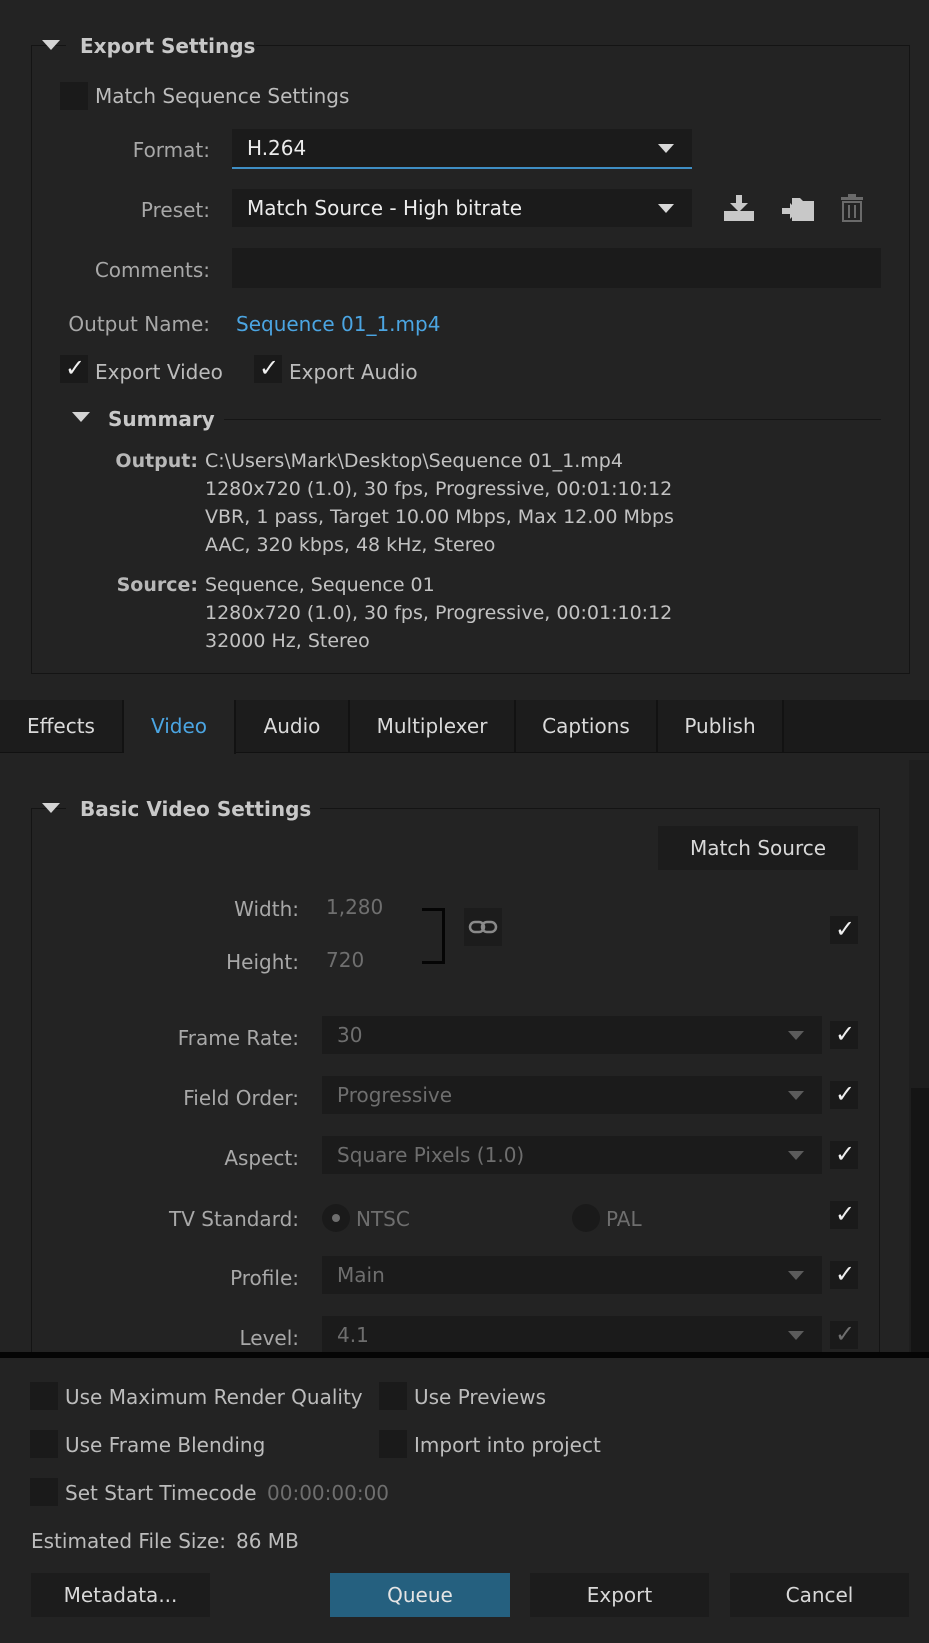 This screenshot has height=1643, width=929. I want to click on width-value: 1,280, so click(354, 907).